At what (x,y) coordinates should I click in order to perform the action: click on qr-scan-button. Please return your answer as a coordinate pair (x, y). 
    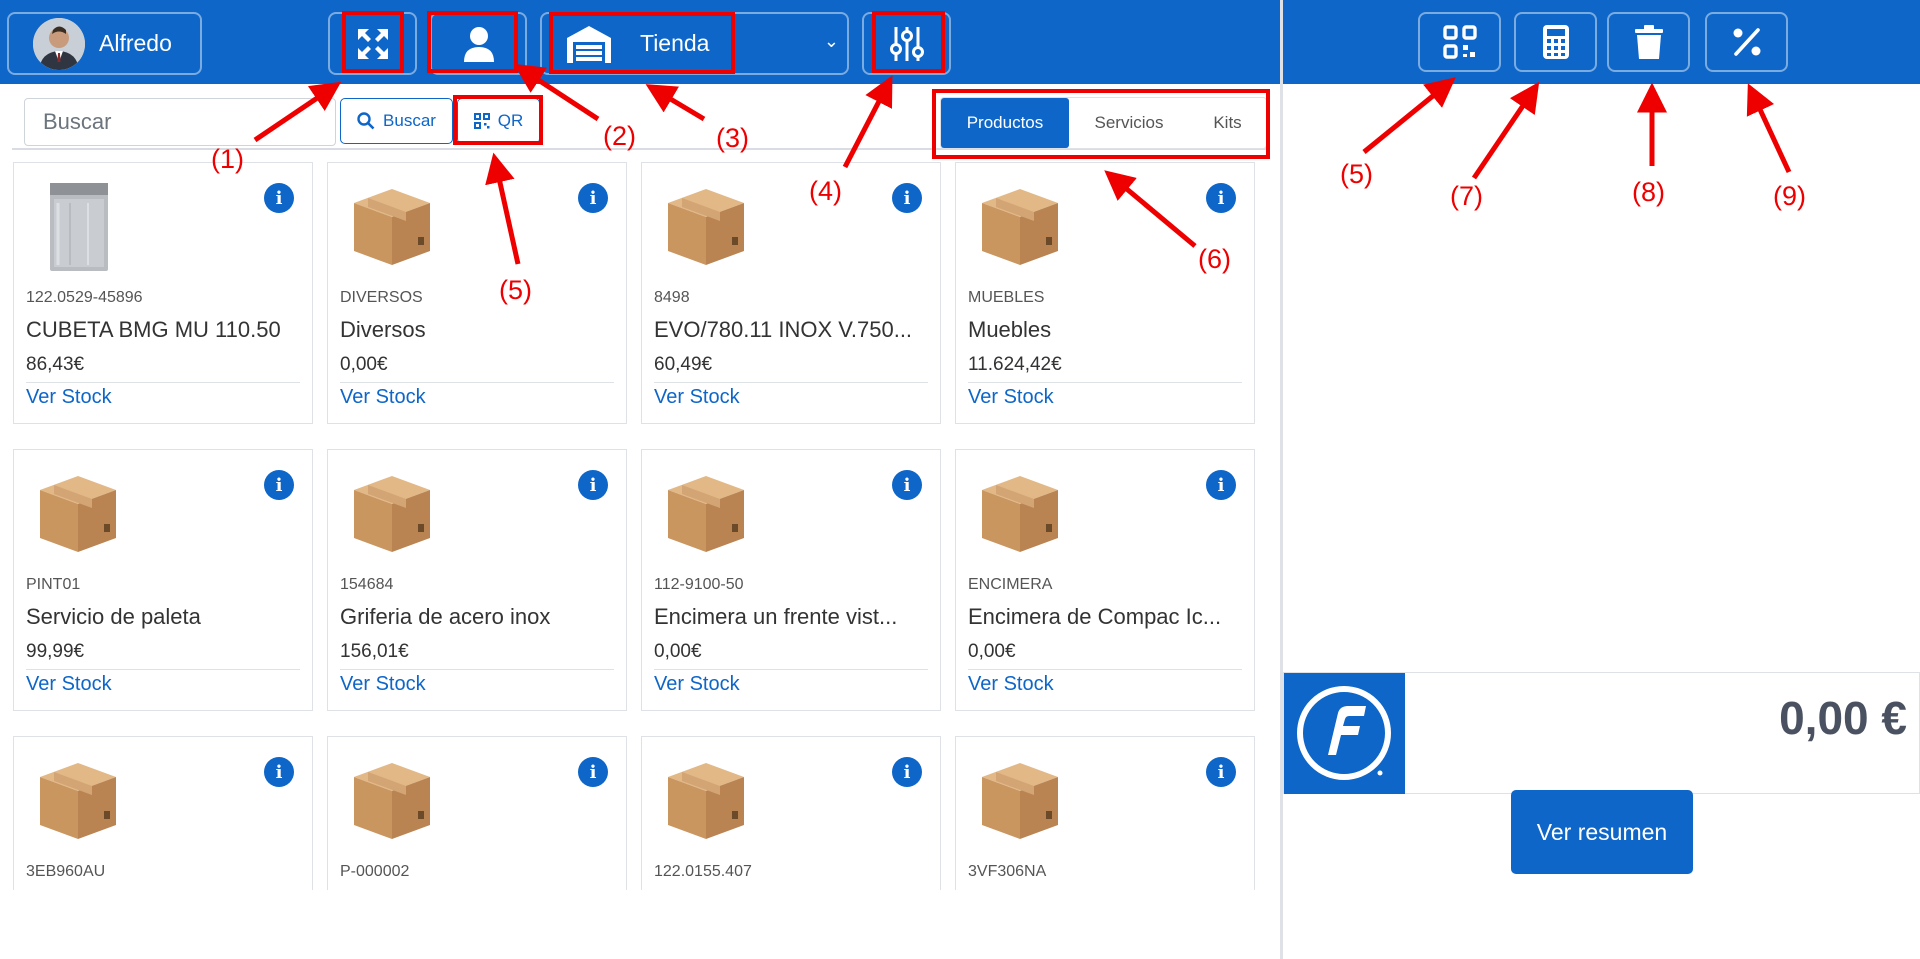
    Looking at the image, I should click on (1459, 42).